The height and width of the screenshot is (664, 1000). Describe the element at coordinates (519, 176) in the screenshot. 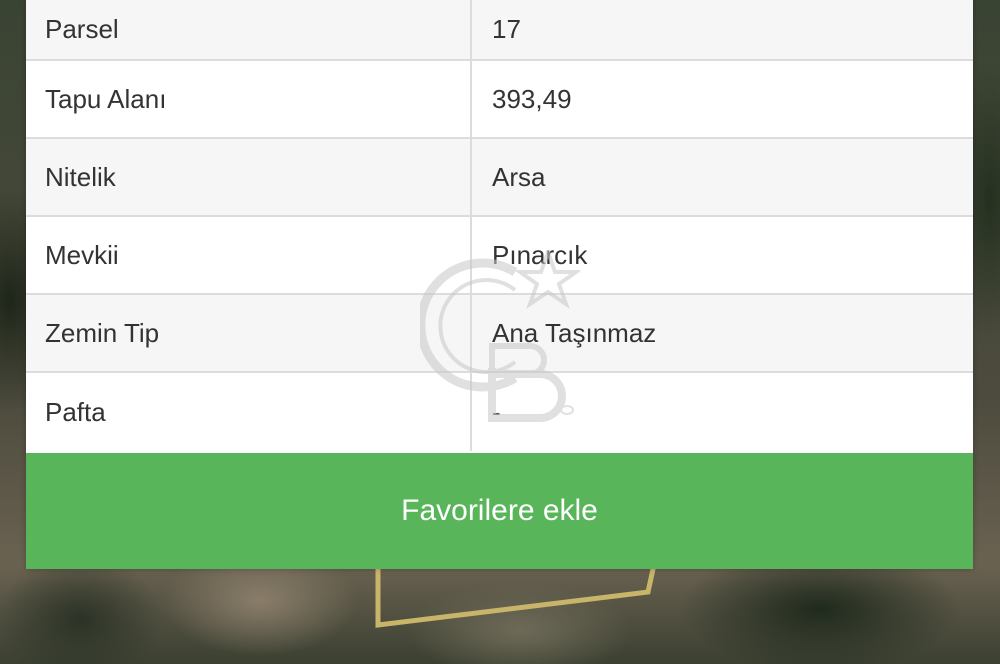

I see `row-value: Arsa` at that location.